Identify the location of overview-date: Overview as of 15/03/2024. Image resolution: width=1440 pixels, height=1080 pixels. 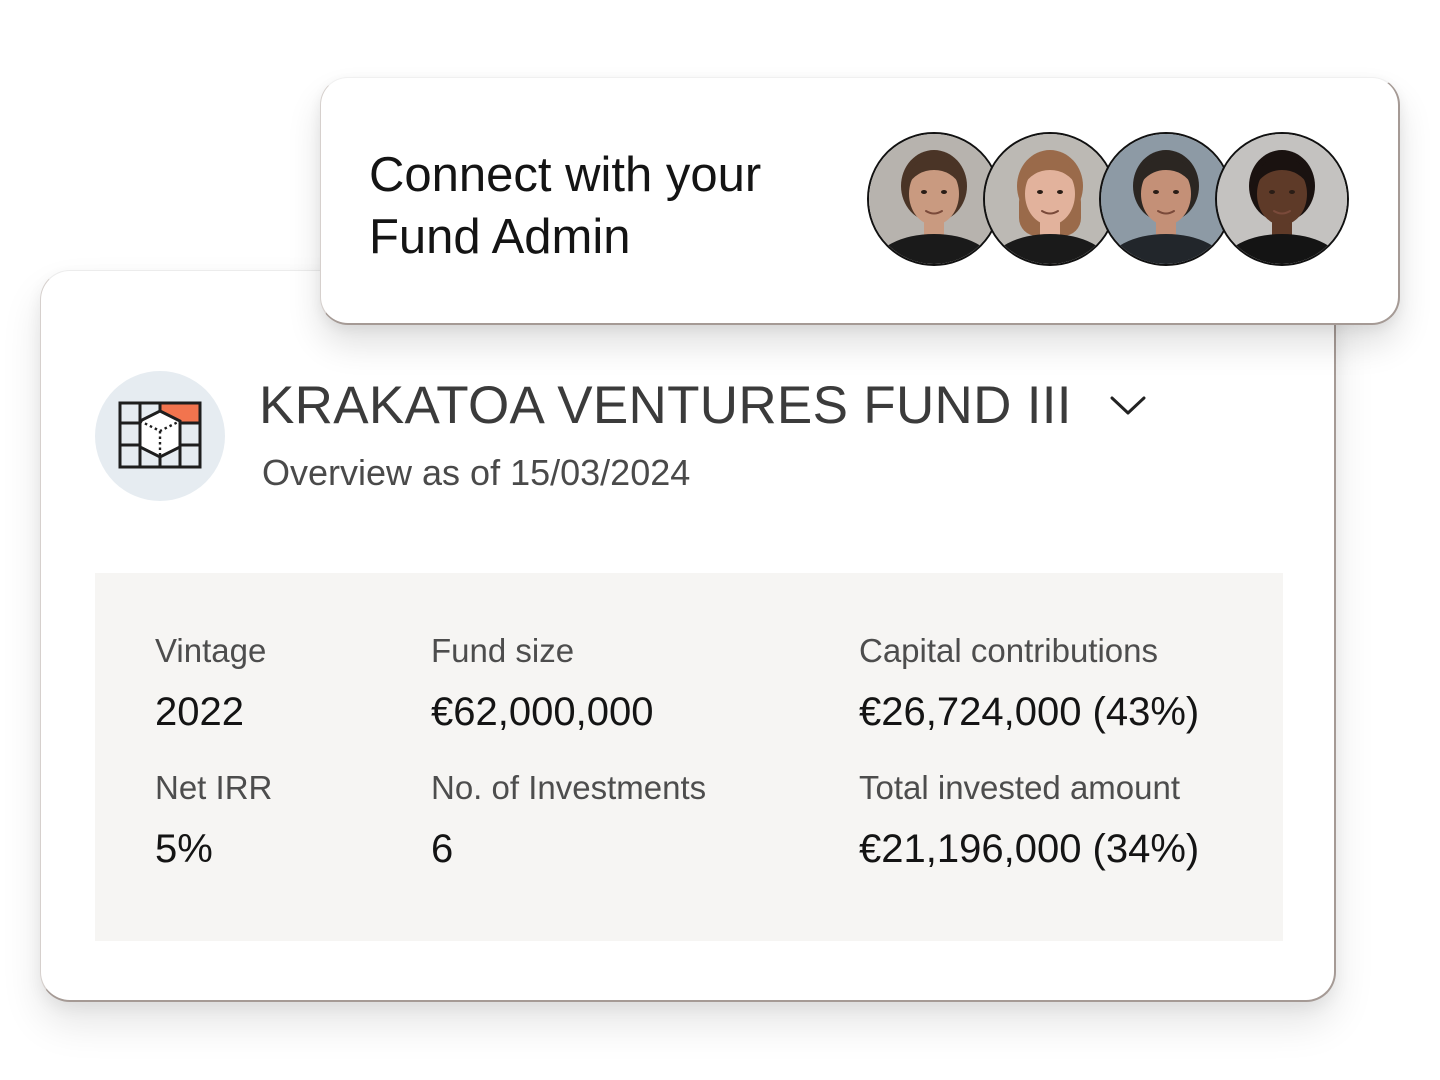
(476, 472).